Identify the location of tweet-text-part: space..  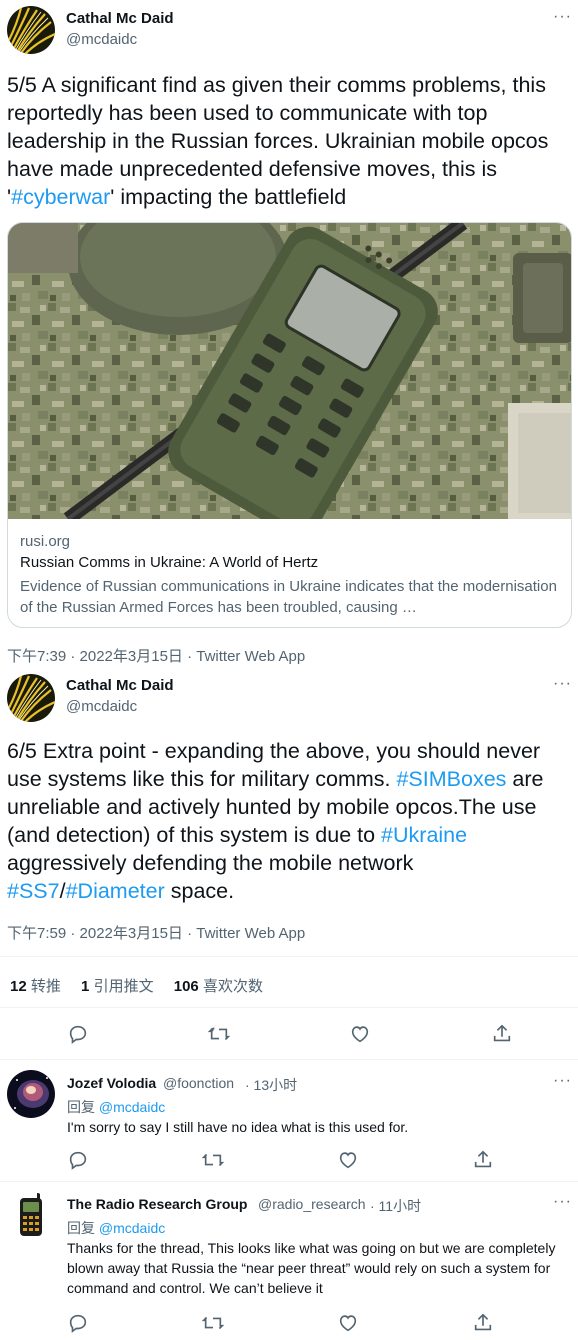
(199, 891).